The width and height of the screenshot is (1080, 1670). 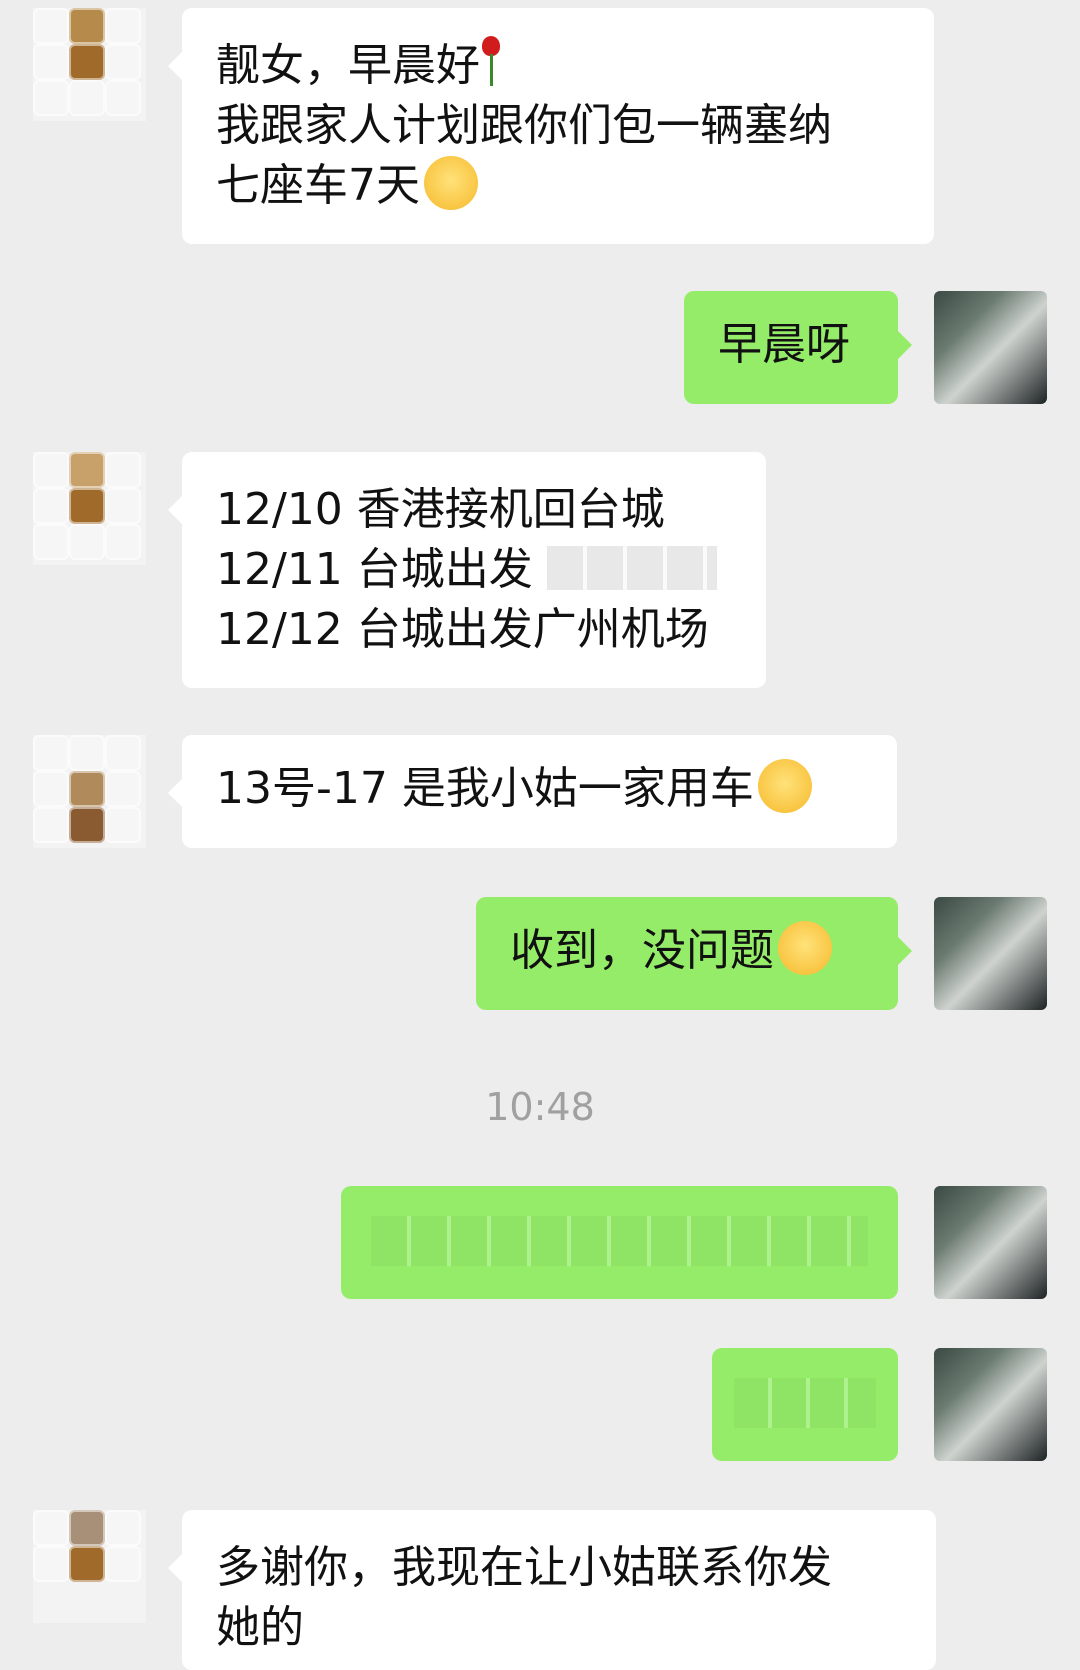 I want to click on incoming-message-bubble: 多谢你，我现在让小姑联系你发 她的, so click(x=552, y=1590).